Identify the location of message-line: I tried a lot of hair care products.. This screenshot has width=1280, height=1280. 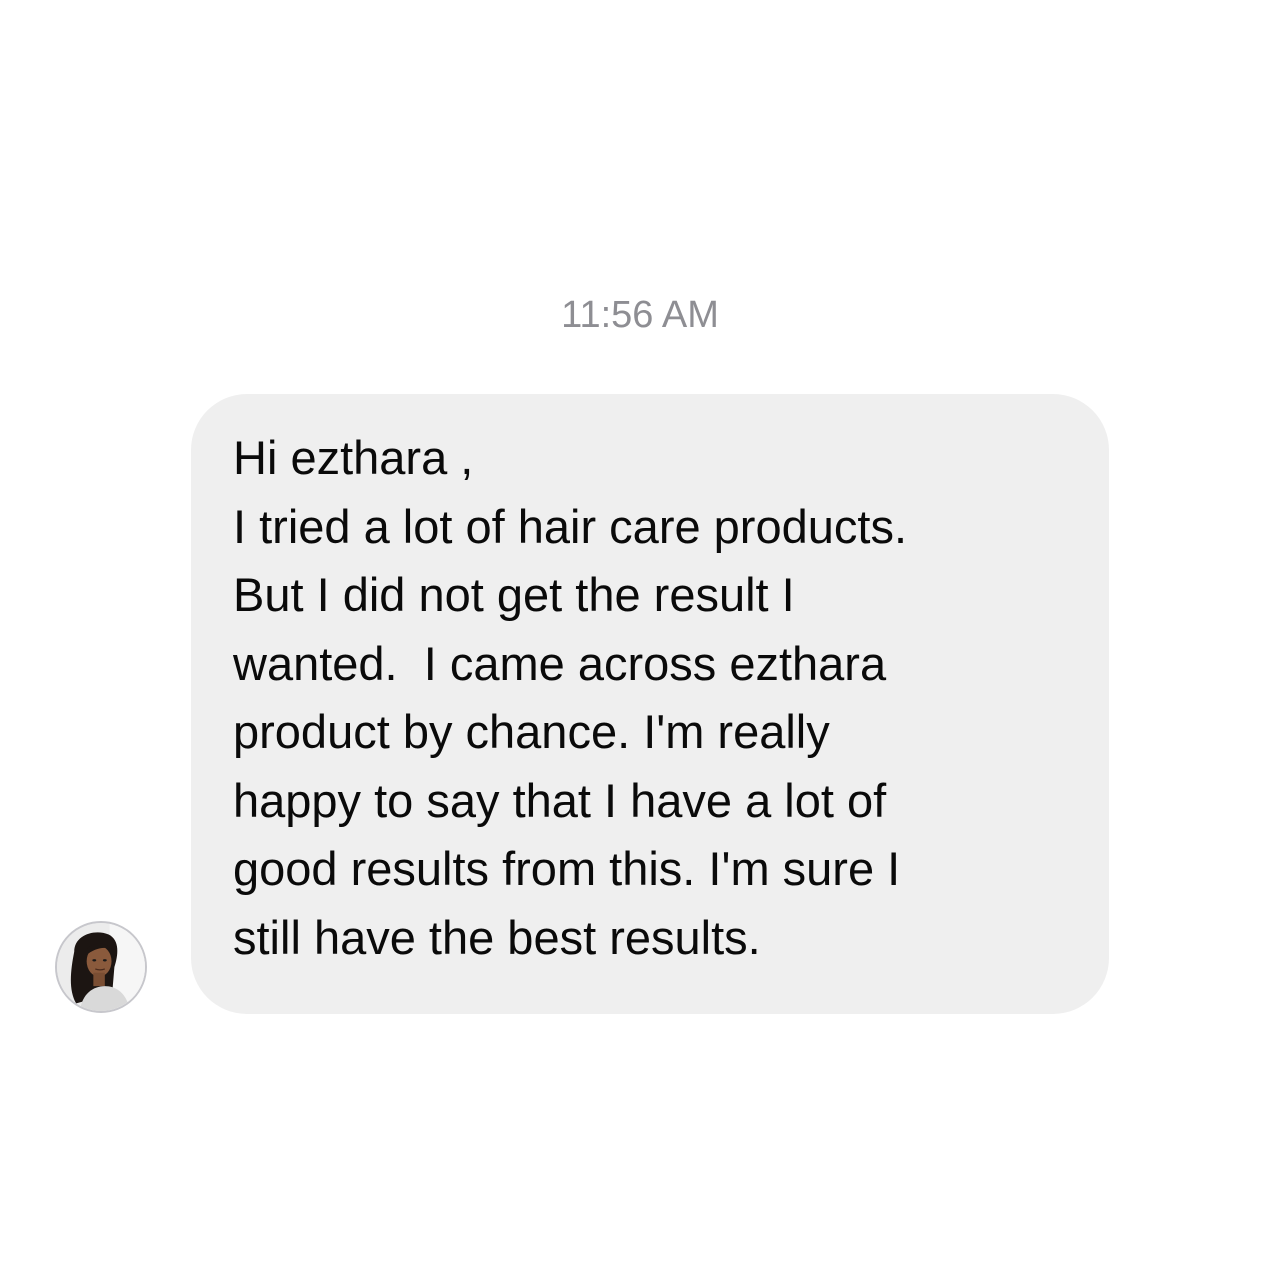
(570, 526).